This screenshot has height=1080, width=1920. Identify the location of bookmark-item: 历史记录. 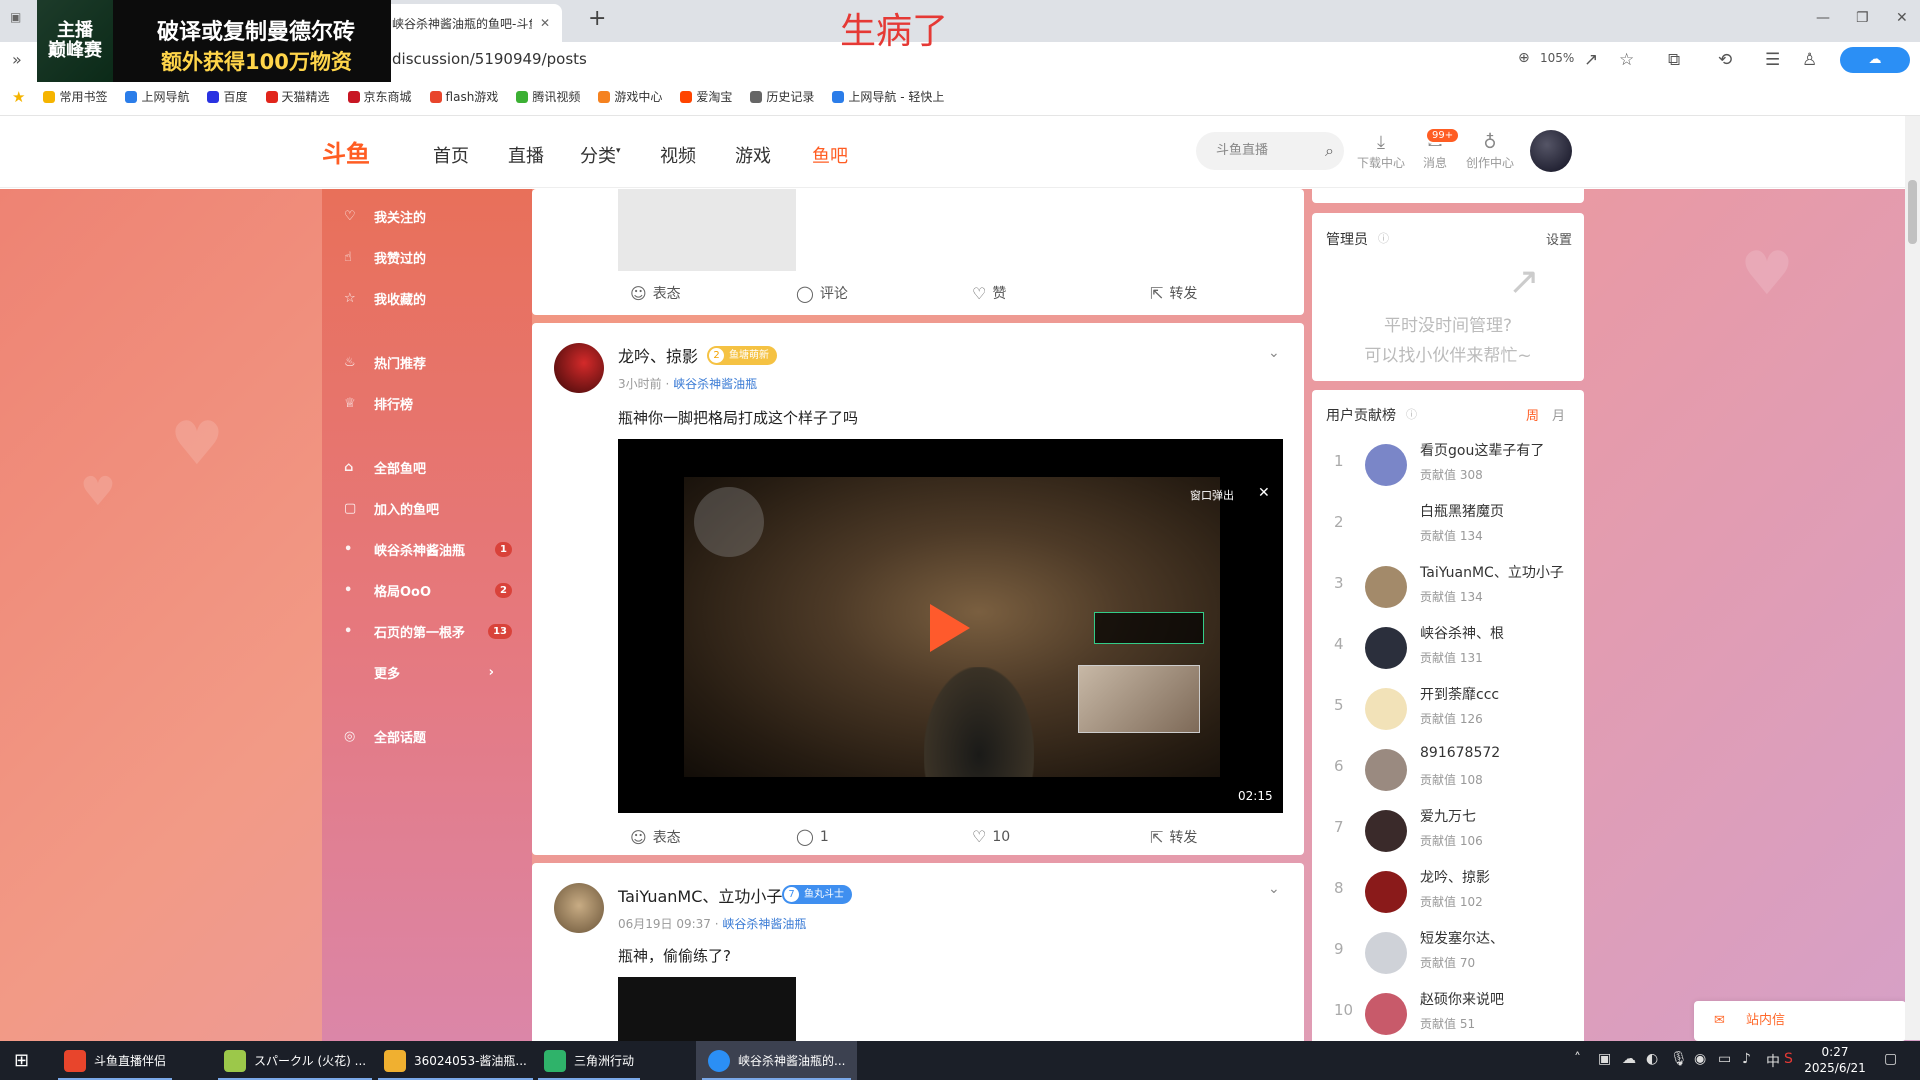
(782, 96).